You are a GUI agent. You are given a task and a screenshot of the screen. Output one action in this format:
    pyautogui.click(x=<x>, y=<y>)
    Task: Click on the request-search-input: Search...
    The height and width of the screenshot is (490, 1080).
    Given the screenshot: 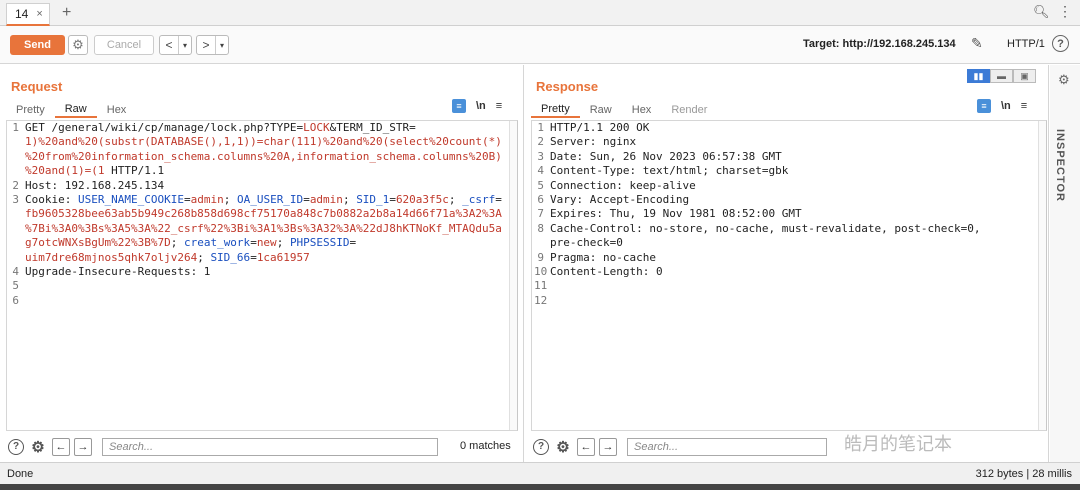 What is the action you would take?
    pyautogui.click(x=270, y=446)
    